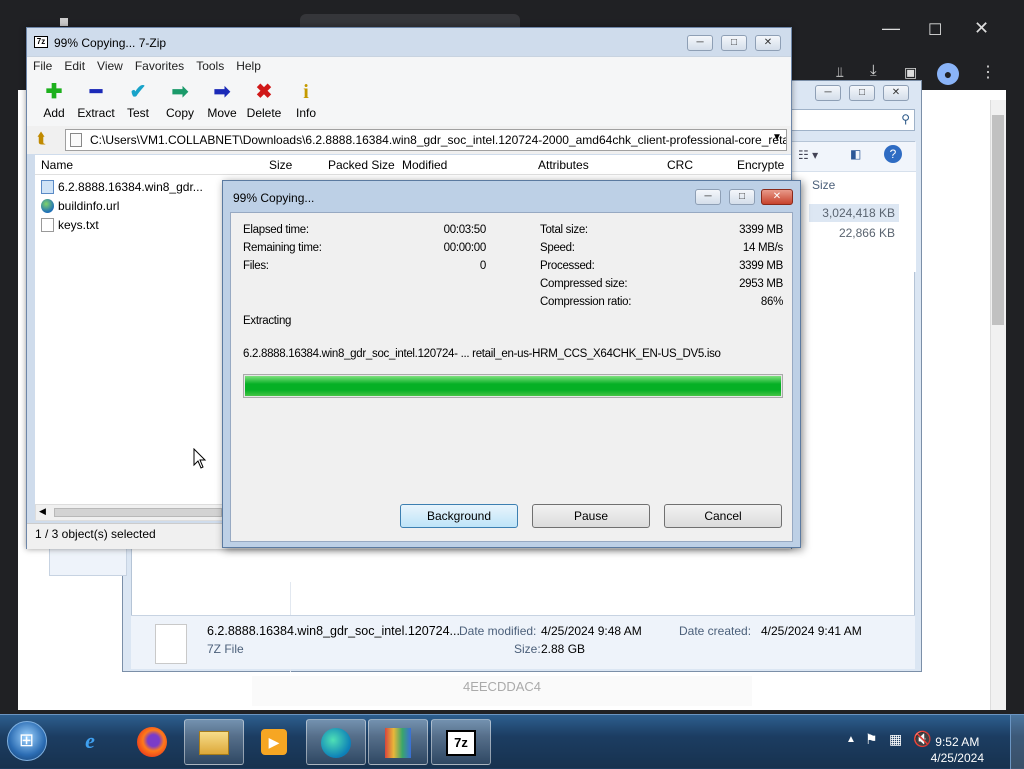 The width and height of the screenshot is (1024, 769). I want to click on pause-button: Pause, so click(591, 516).